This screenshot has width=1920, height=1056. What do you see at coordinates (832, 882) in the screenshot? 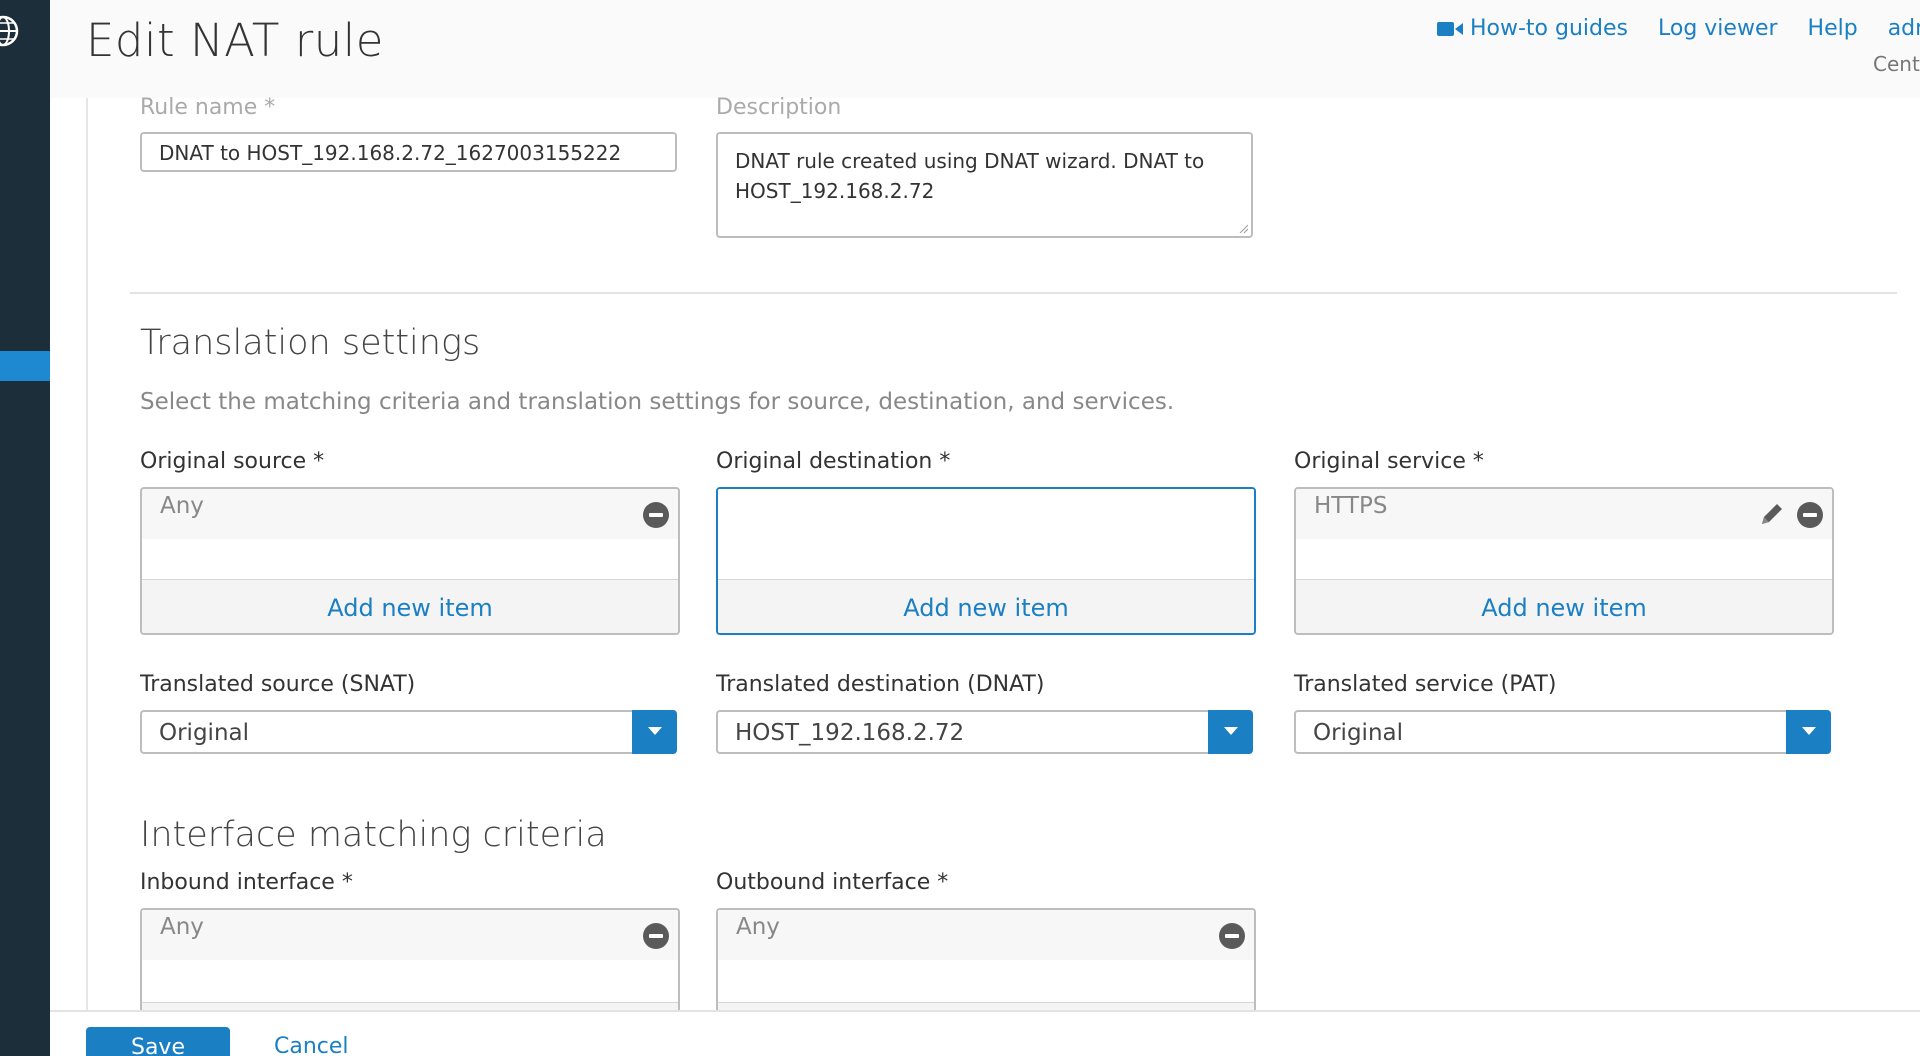
I see `outbound-interface-label: Outbound interface *` at bounding box center [832, 882].